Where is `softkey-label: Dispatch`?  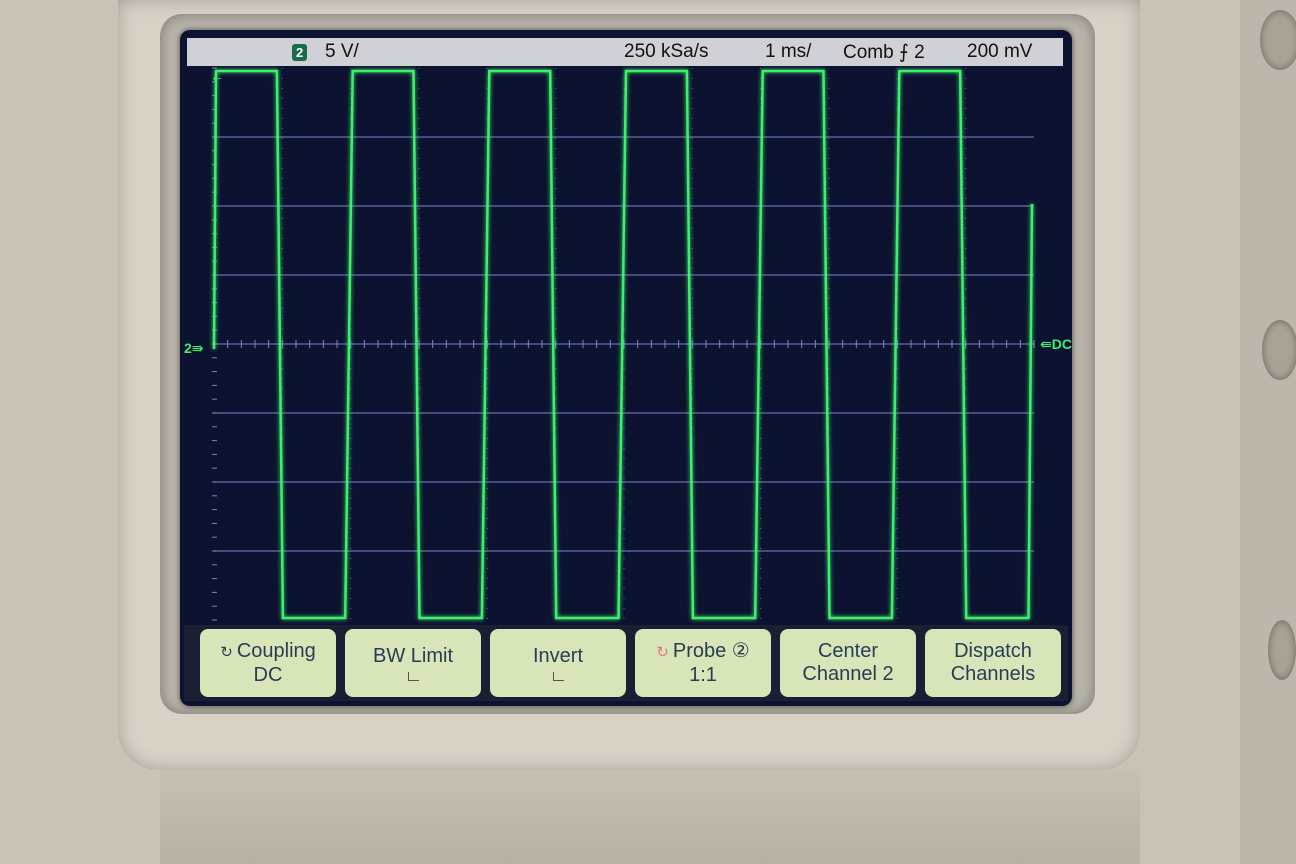 softkey-label: Dispatch is located at coordinates (993, 651).